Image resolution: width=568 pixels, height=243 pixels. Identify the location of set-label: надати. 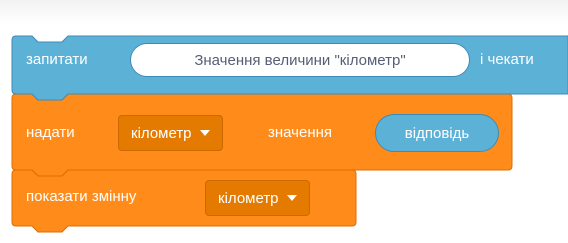
(50, 132).